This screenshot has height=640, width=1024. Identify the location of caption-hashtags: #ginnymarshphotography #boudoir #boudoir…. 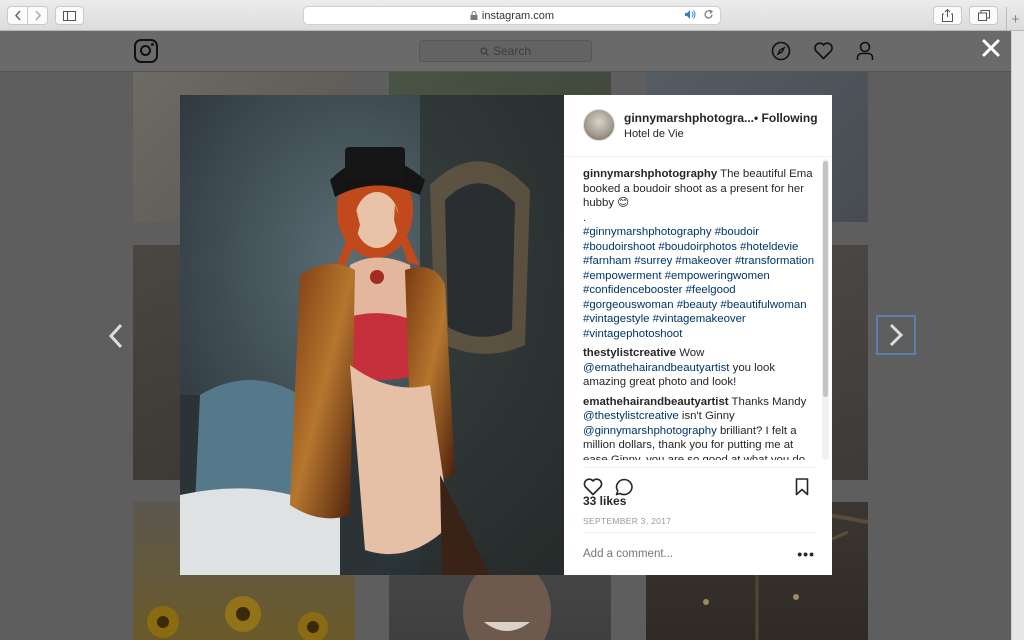
(698, 283).